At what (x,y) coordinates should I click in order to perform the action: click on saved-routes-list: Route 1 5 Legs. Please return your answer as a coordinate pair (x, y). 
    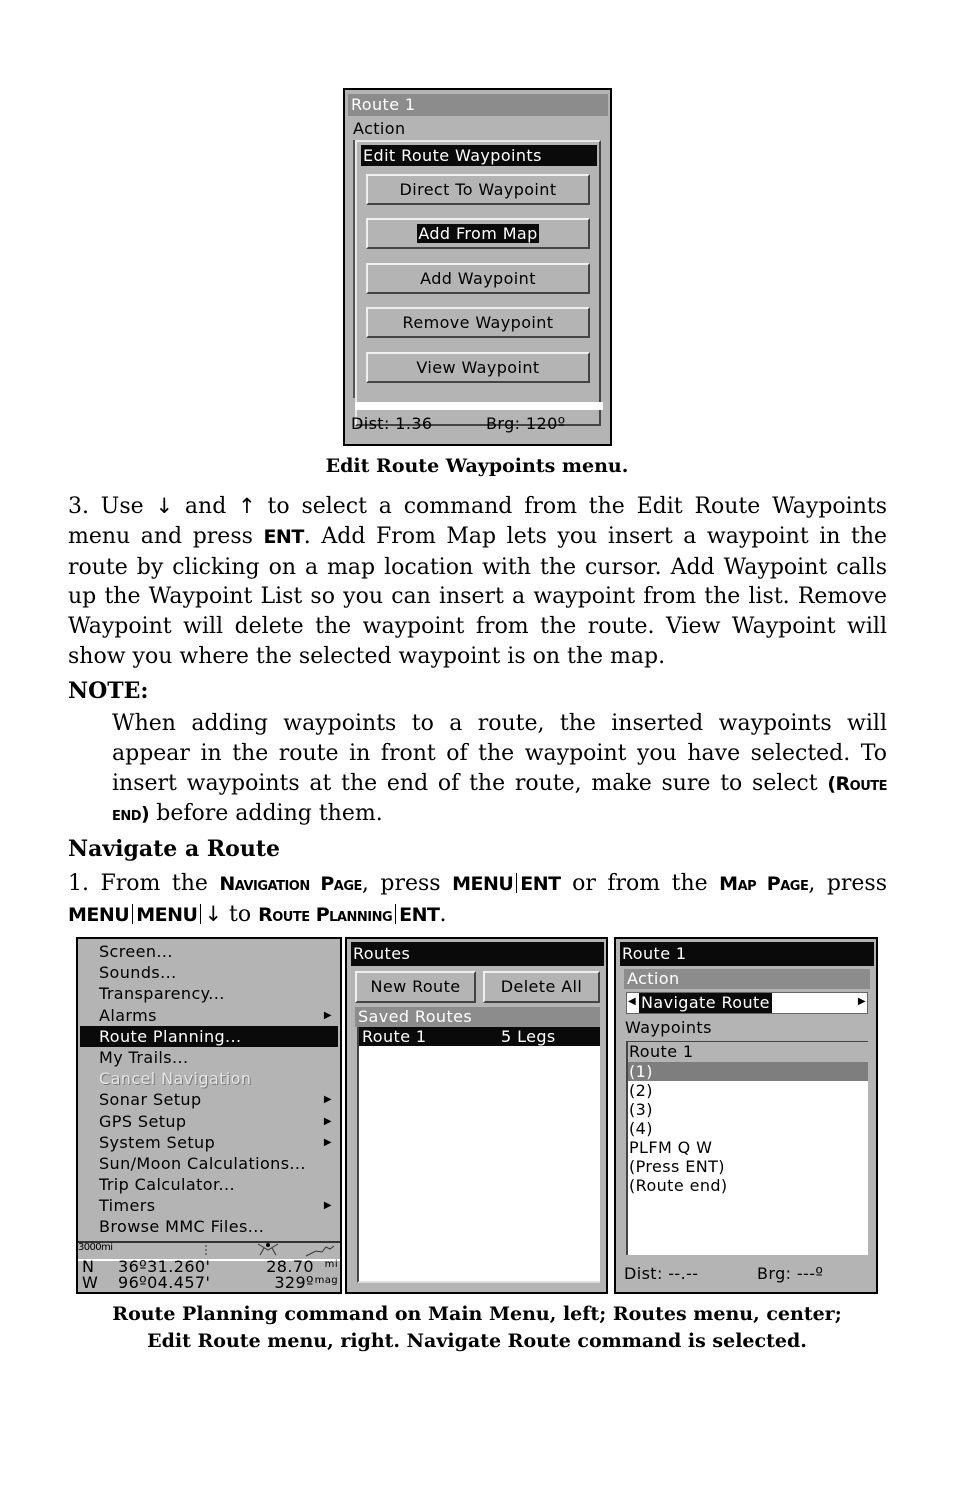
    Looking at the image, I should click on (478, 1155).